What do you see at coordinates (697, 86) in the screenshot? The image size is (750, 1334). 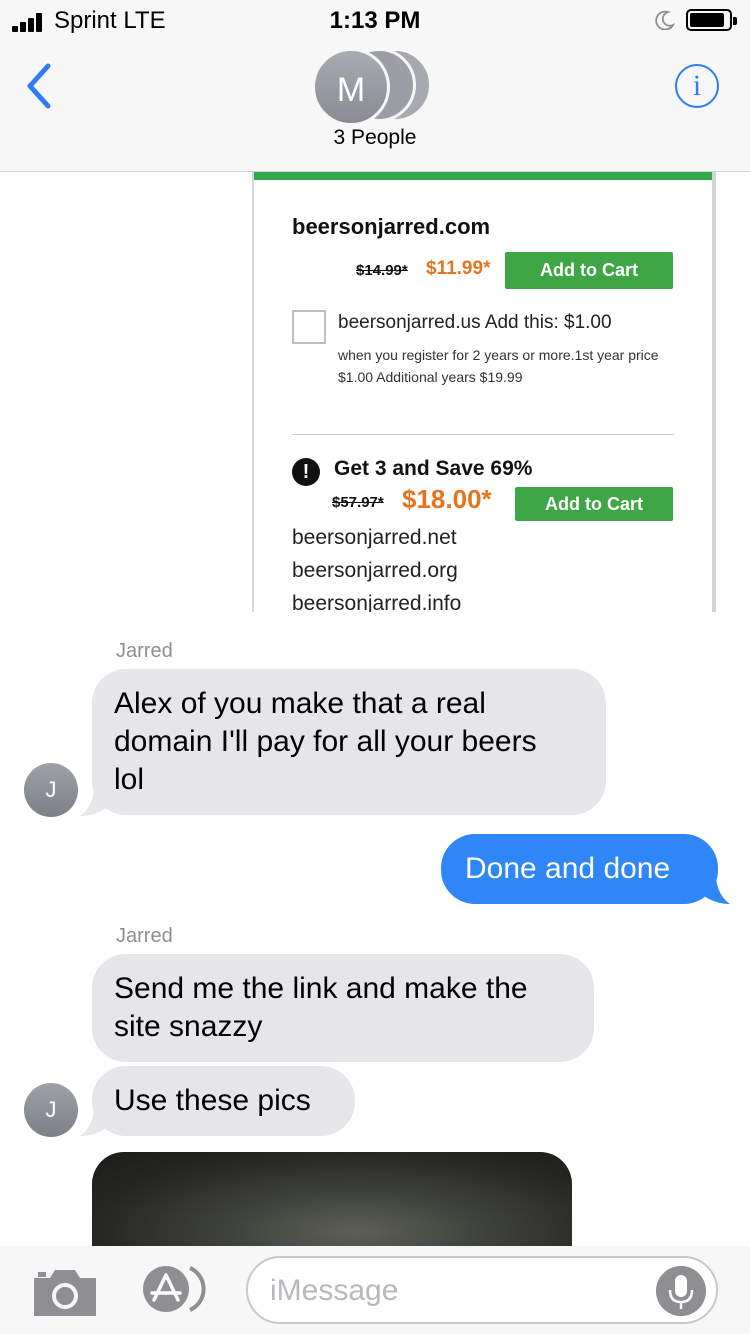 I see `info-icon: i` at bounding box center [697, 86].